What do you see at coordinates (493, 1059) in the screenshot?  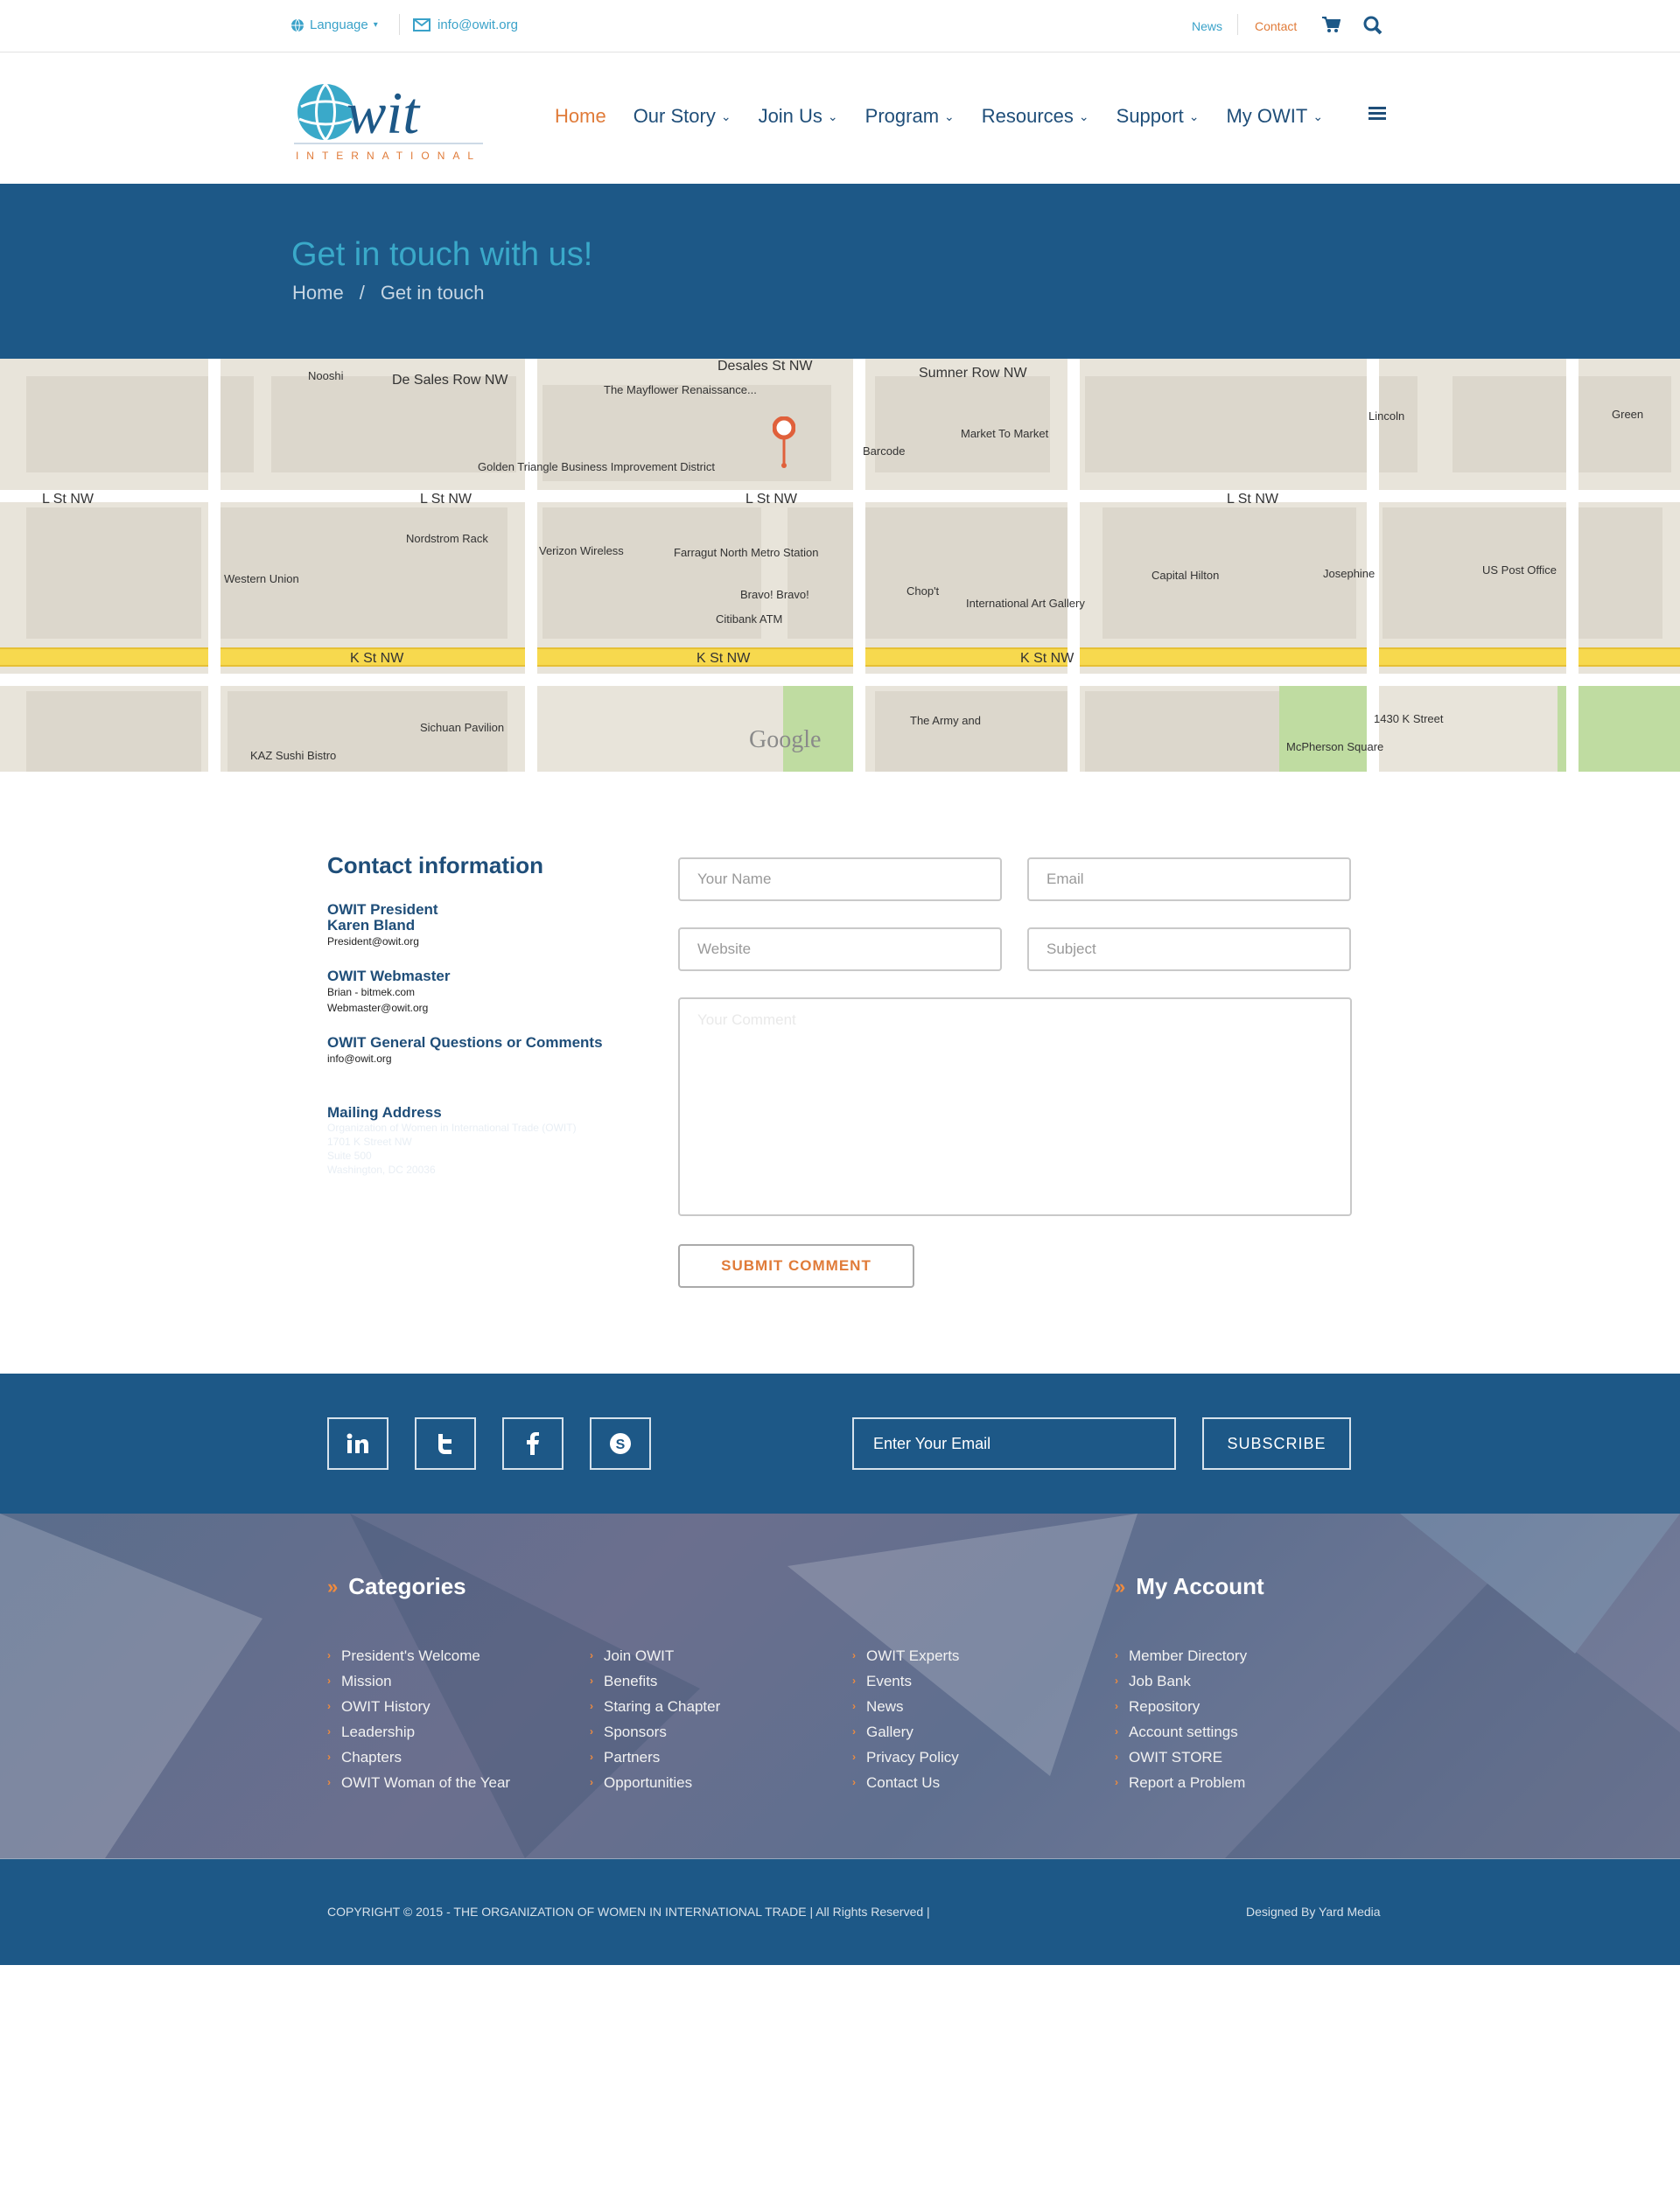 I see `contact-email: info@owit.org` at bounding box center [493, 1059].